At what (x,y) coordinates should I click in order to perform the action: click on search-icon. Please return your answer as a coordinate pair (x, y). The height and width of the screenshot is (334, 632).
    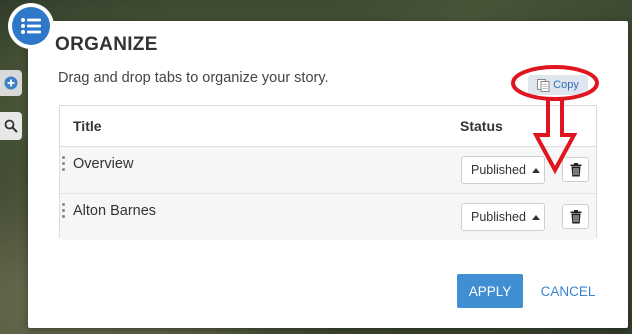
    Looking at the image, I should click on (11, 126).